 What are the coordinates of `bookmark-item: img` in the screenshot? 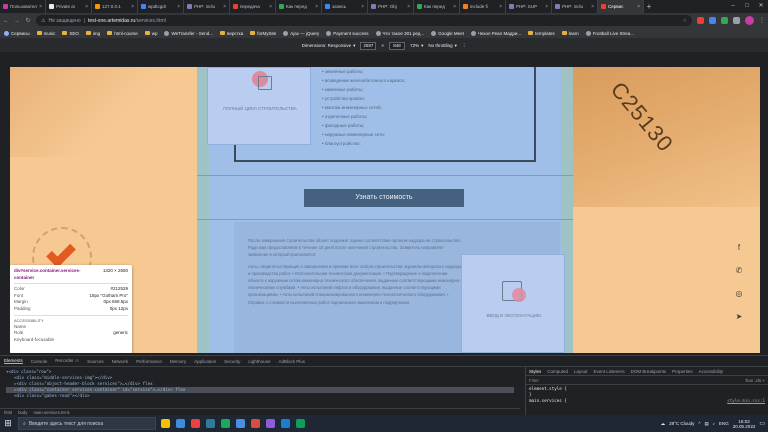 It's located at (92, 33).